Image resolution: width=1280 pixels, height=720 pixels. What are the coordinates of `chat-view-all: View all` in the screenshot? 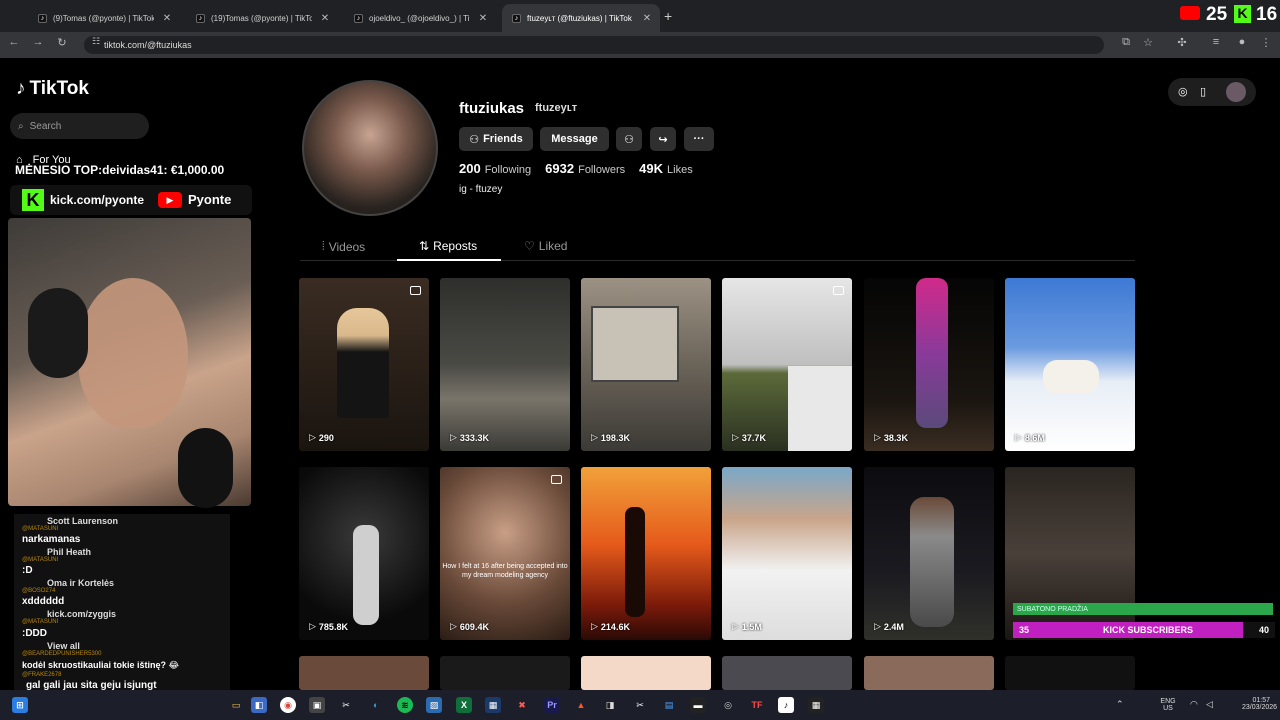 It's located at (63, 646).